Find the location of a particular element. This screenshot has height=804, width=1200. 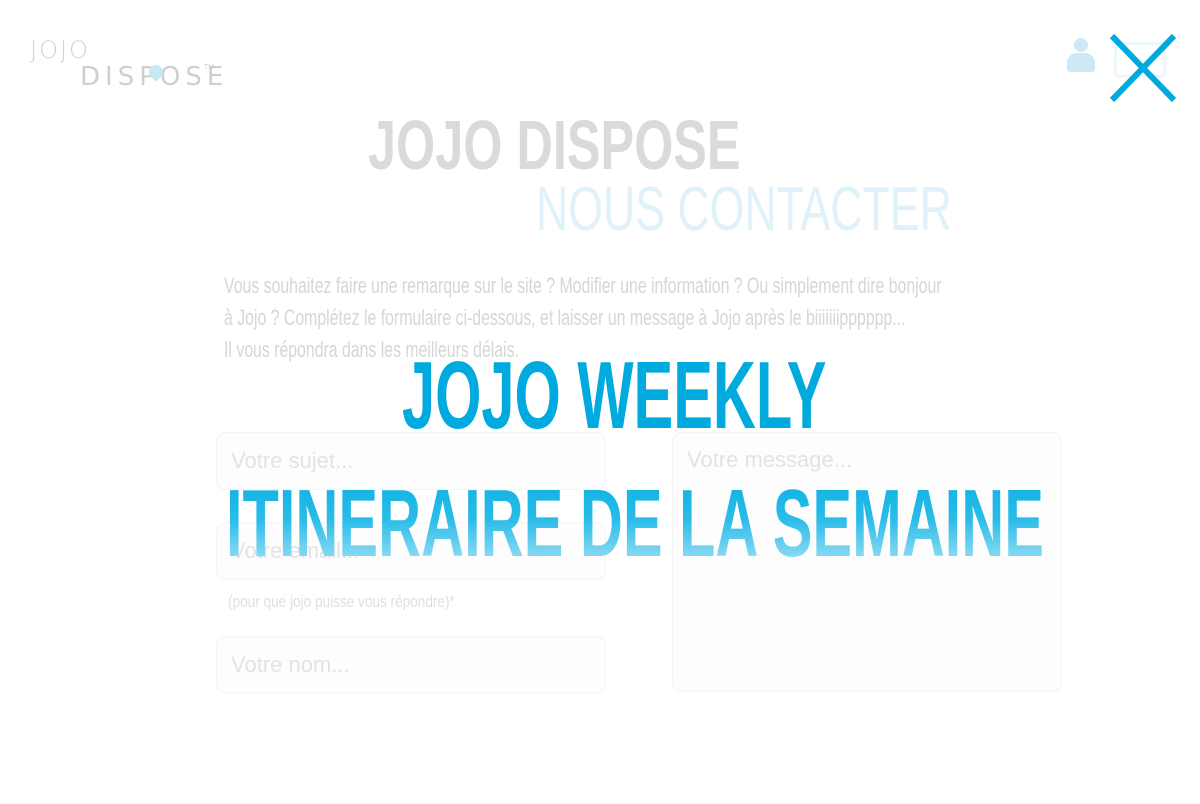

name-field is located at coordinates (411, 665).